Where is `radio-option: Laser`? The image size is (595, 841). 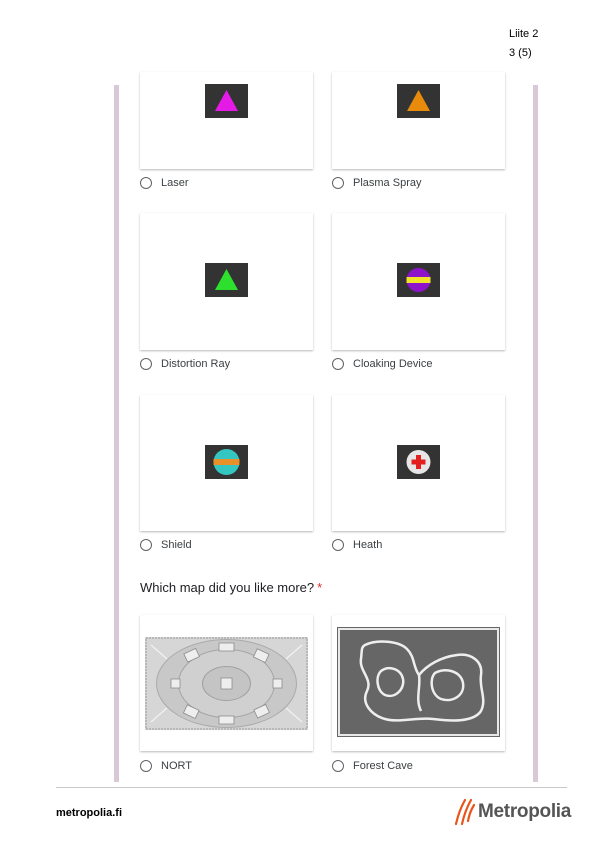 radio-option: Laser is located at coordinates (164, 183).